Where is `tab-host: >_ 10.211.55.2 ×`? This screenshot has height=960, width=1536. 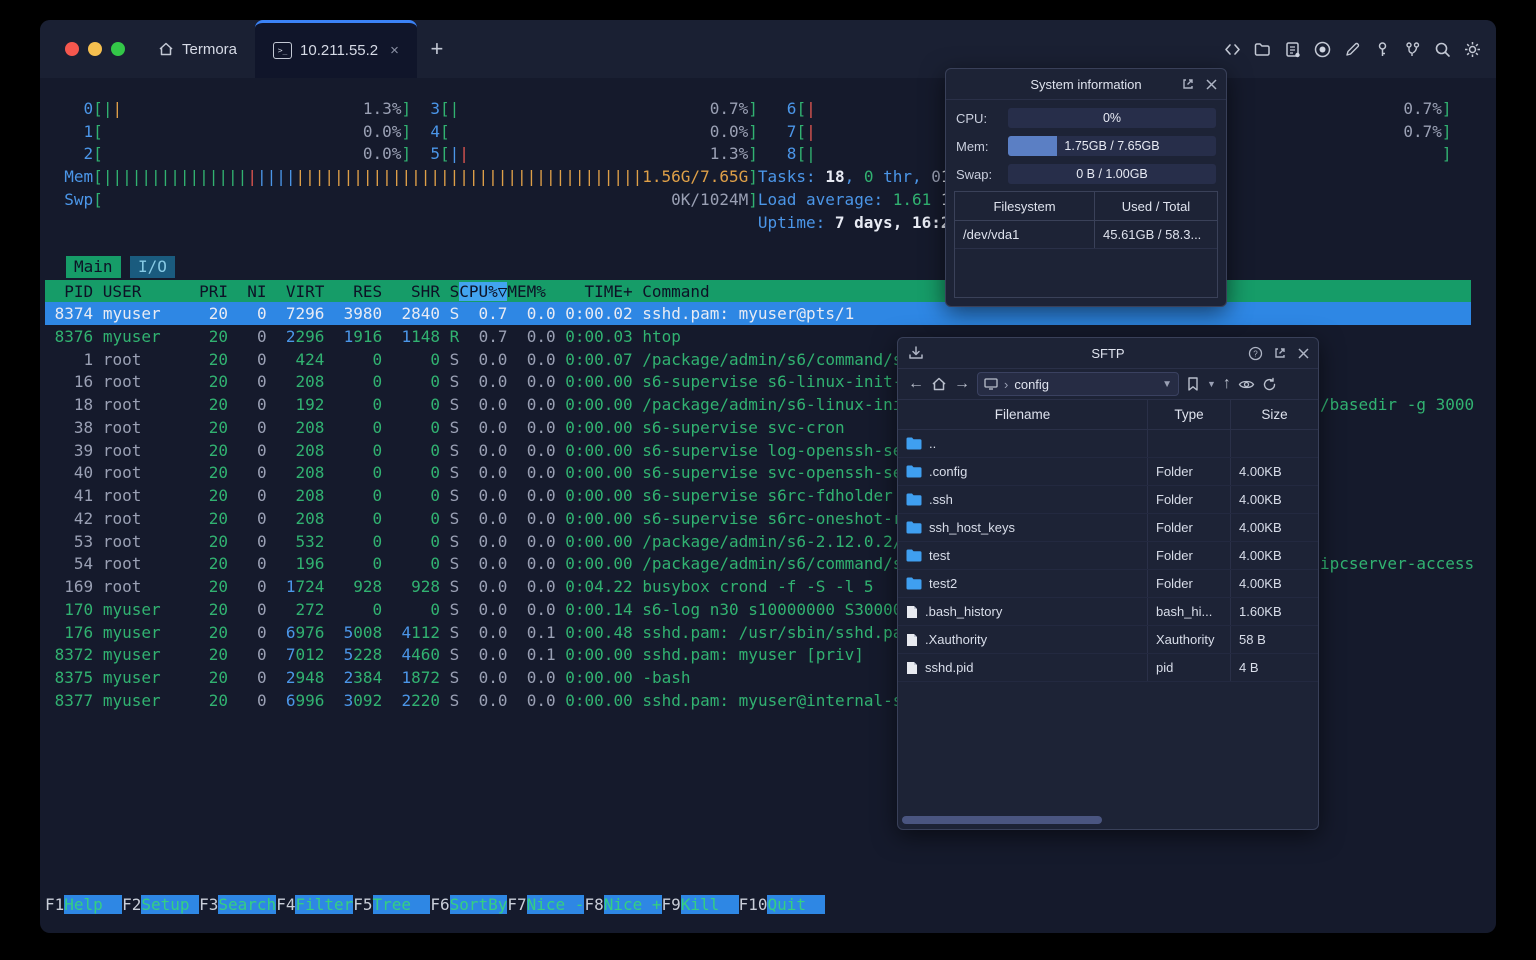
tab-host: >_ 10.211.55.2 × is located at coordinates (336, 49).